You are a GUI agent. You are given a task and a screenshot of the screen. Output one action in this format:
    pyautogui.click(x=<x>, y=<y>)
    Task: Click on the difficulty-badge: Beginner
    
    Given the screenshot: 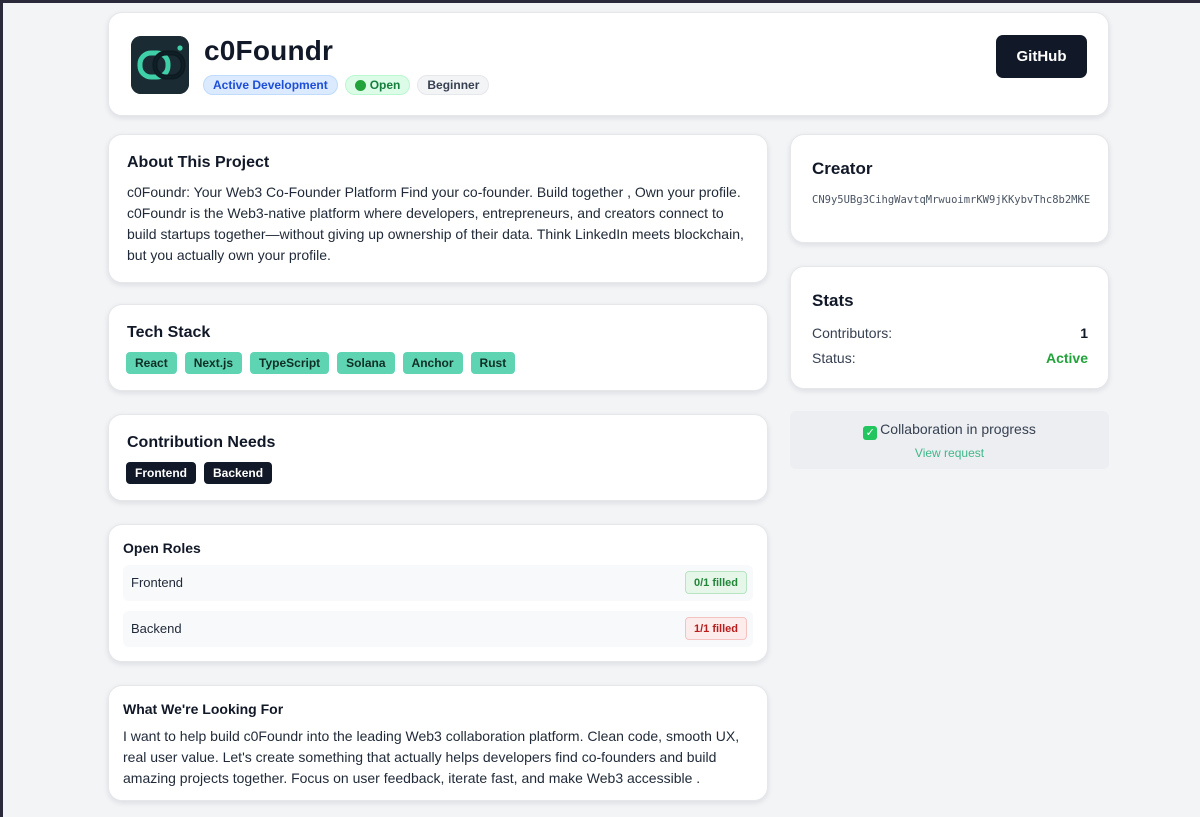 What is the action you would take?
    pyautogui.click(x=453, y=85)
    